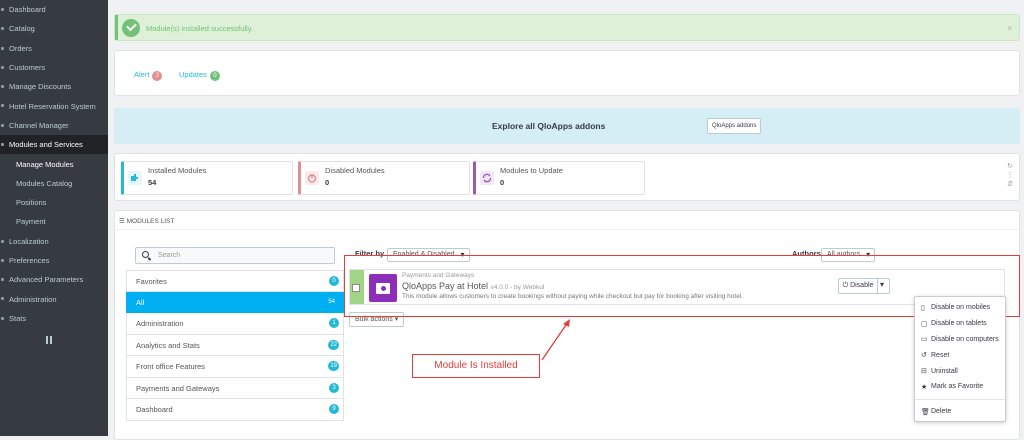 This screenshot has width=1024, height=440. What do you see at coordinates (235, 324) in the screenshot?
I see `category-administration: Administration 1` at bounding box center [235, 324].